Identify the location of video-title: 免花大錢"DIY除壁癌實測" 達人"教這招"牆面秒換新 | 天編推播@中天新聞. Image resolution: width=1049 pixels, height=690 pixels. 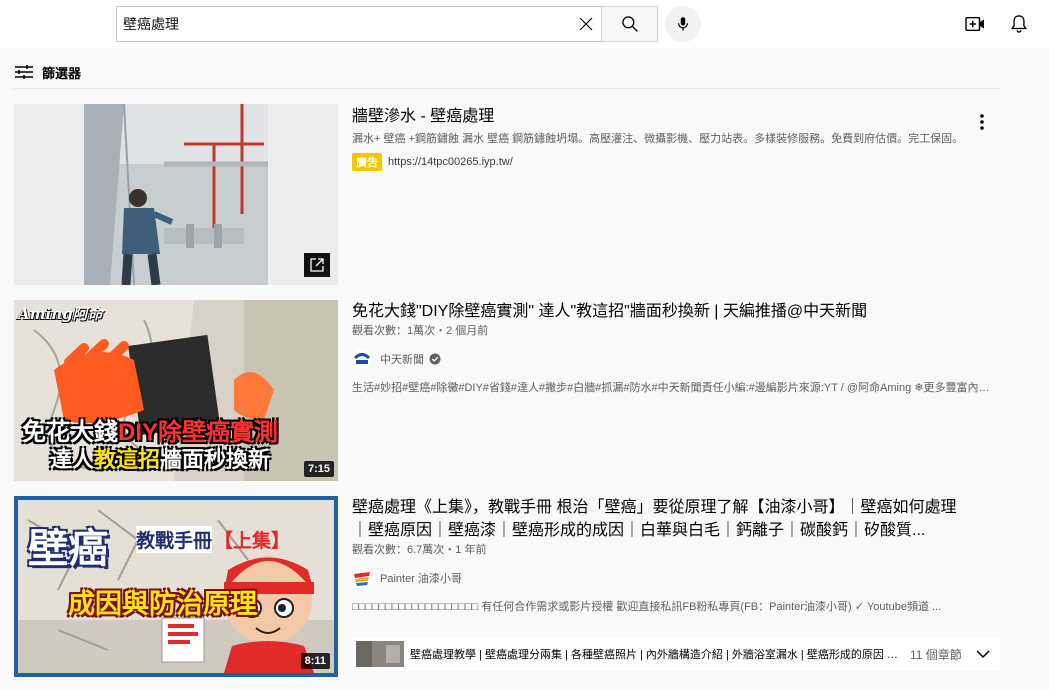
(662, 311).